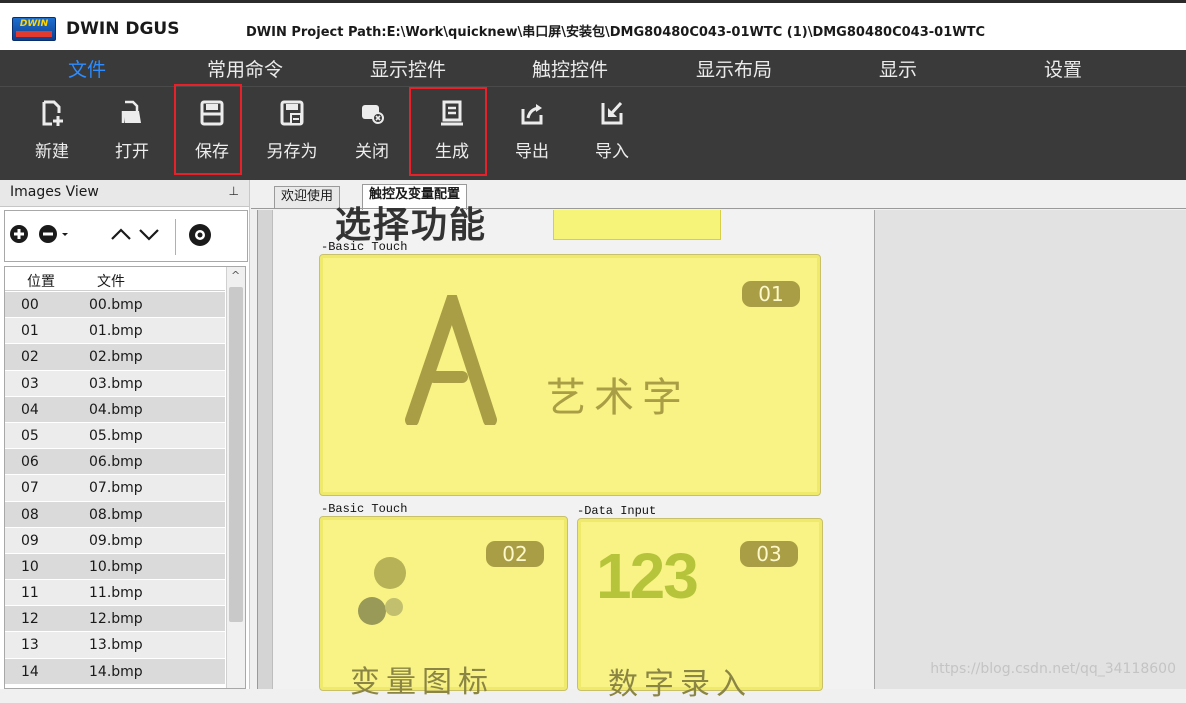 This screenshot has width=1186, height=703. I want to click on list-item: 02 02.bmp, so click(115, 357).